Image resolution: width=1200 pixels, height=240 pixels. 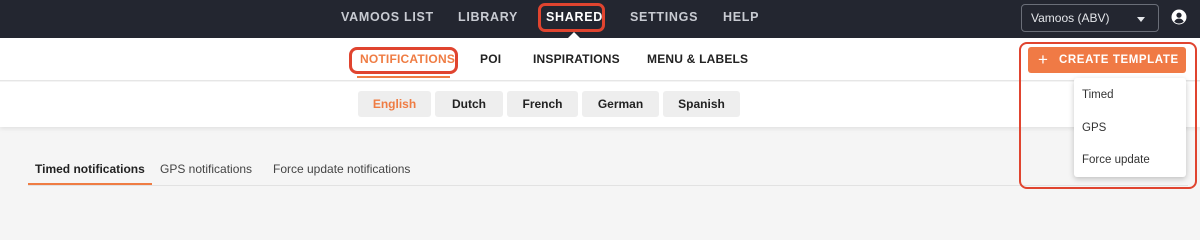 What do you see at coordinates (206, 169) in the screenshot?
I see `tab-gps-notifications: GPS notifications` at bounding box center [206, 169].